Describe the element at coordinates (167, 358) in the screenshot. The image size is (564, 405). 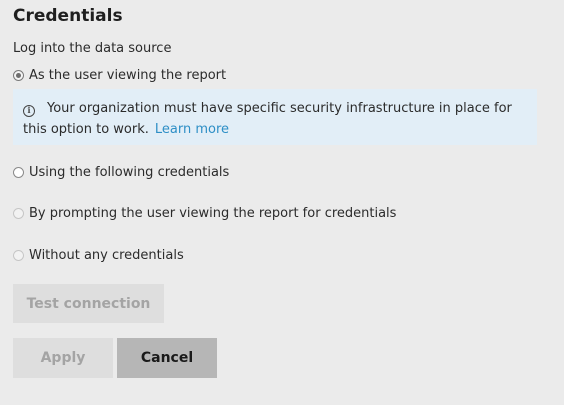
I see `cancel-button: Cancel` at that location.